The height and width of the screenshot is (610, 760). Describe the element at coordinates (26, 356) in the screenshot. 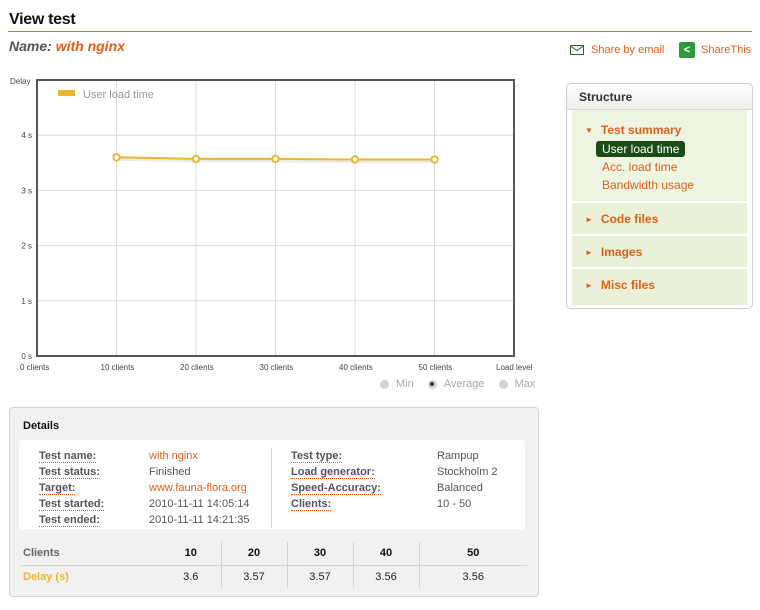

I see `y-tick-label: 0 s` at that location.